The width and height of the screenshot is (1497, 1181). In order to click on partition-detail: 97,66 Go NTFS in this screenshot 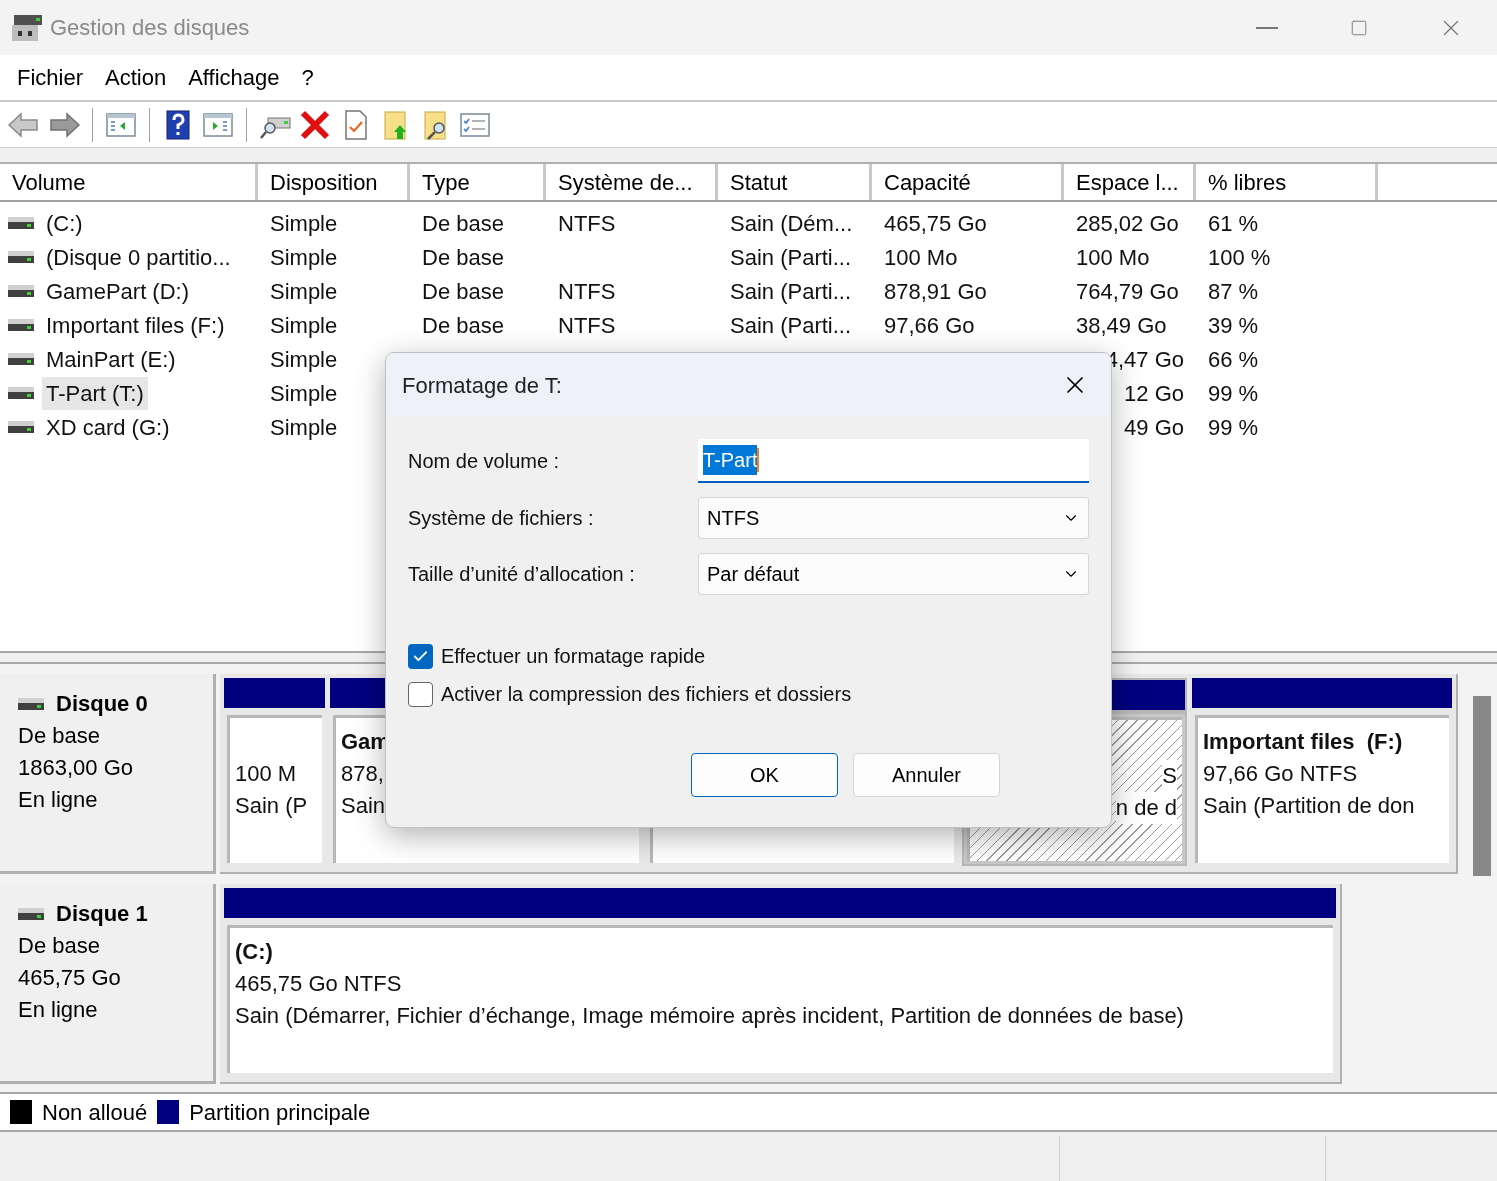, I will do `click(1281, 774)`.